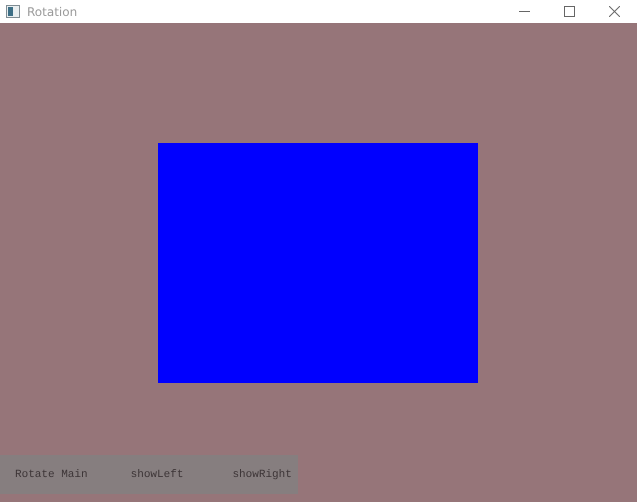 The image size is (637, 502). What do you see at coordinates (51, 474) in the screenshot?
I see `toolbar-button: Rotate Main` at bounding box center [51, 474].